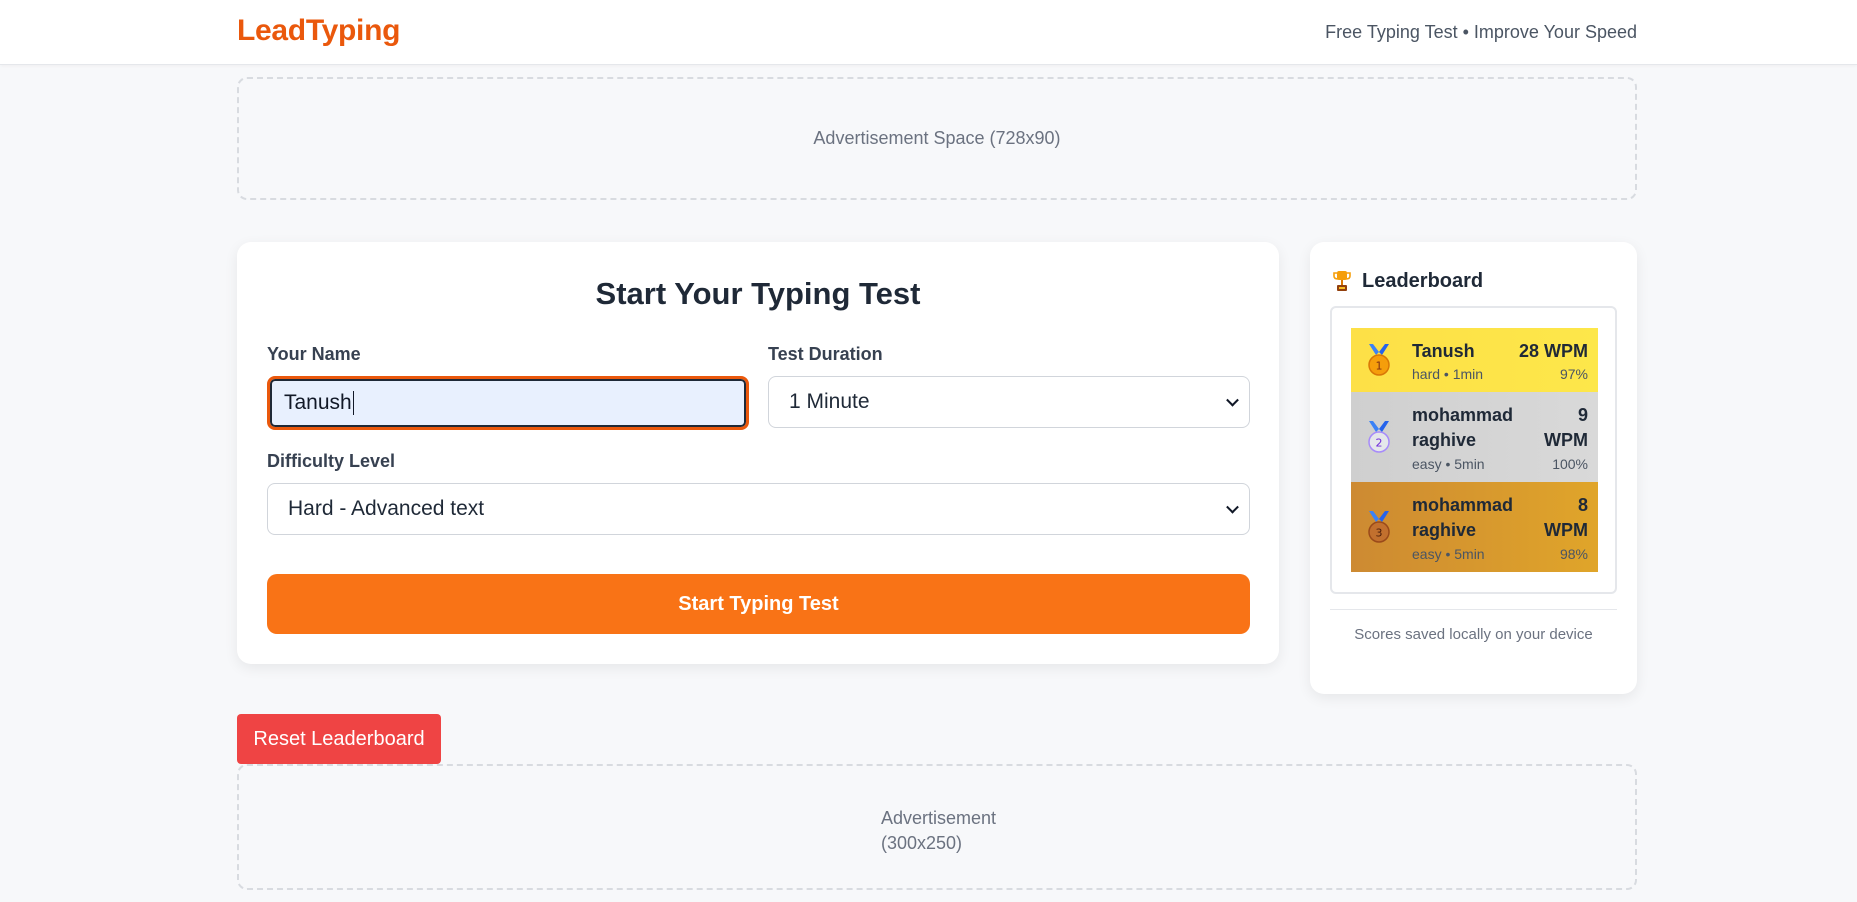 The width and height of the screenshot is (1857, 902). I want to click on leaderboard-entry-3: 3 mohammad raghive easy • 5min 8 WPM 98%, so click(1474, 527).